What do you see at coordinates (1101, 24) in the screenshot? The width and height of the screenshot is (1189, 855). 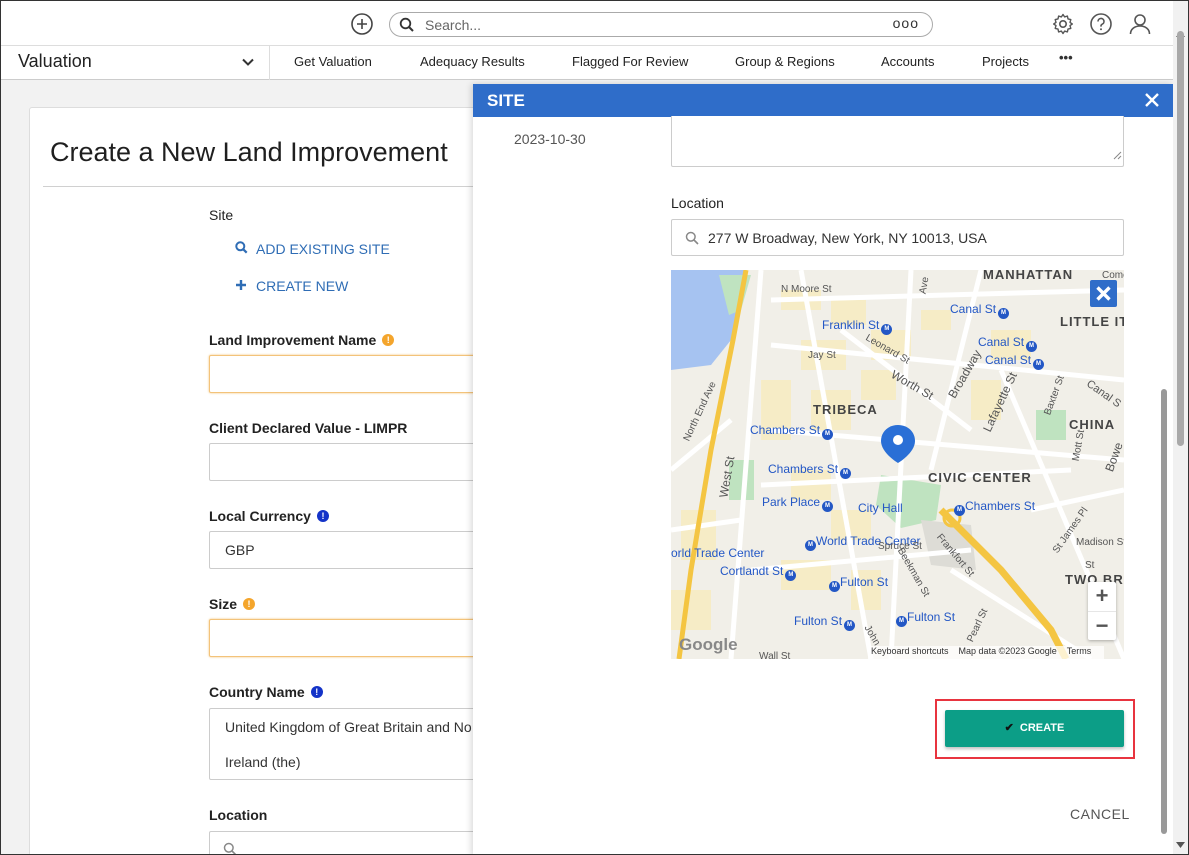 I see `help-icon` at bounding box center [1101, 24].